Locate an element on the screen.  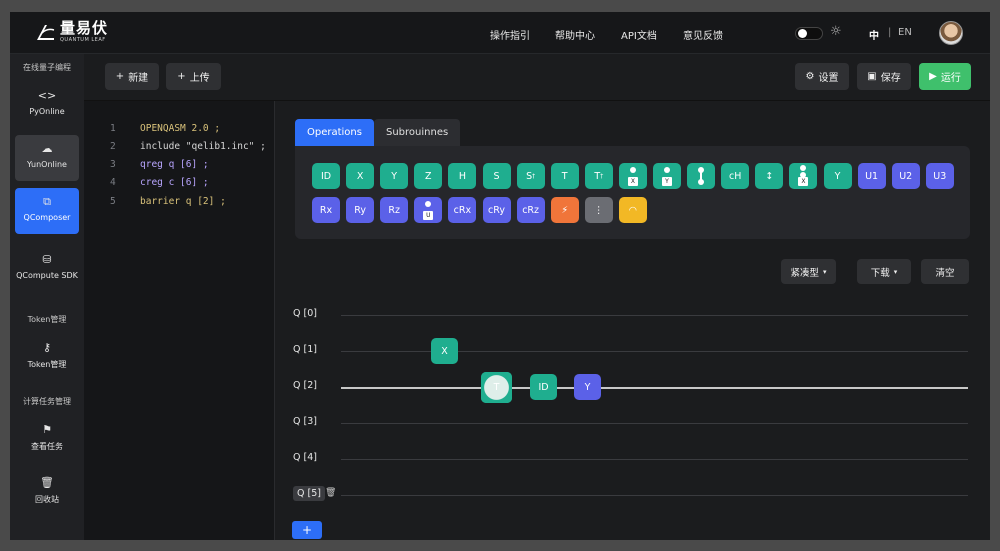
settings-button: ⚙ 设置 is located at coordinates (822, 76).